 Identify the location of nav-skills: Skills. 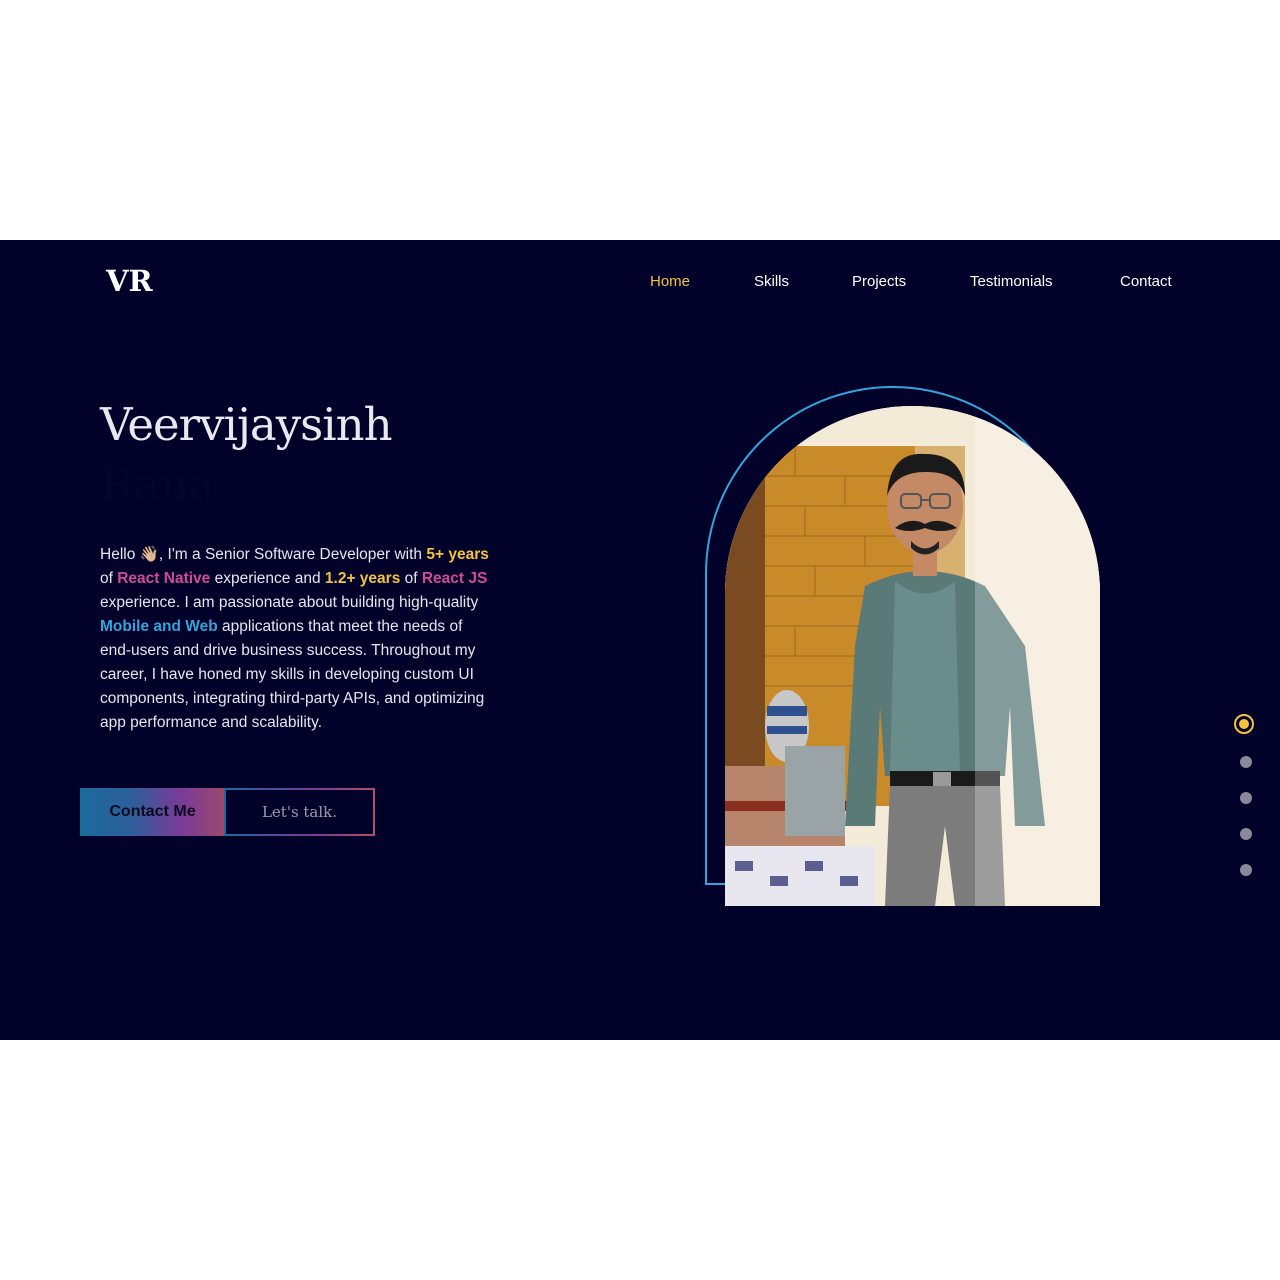
(771, 281).